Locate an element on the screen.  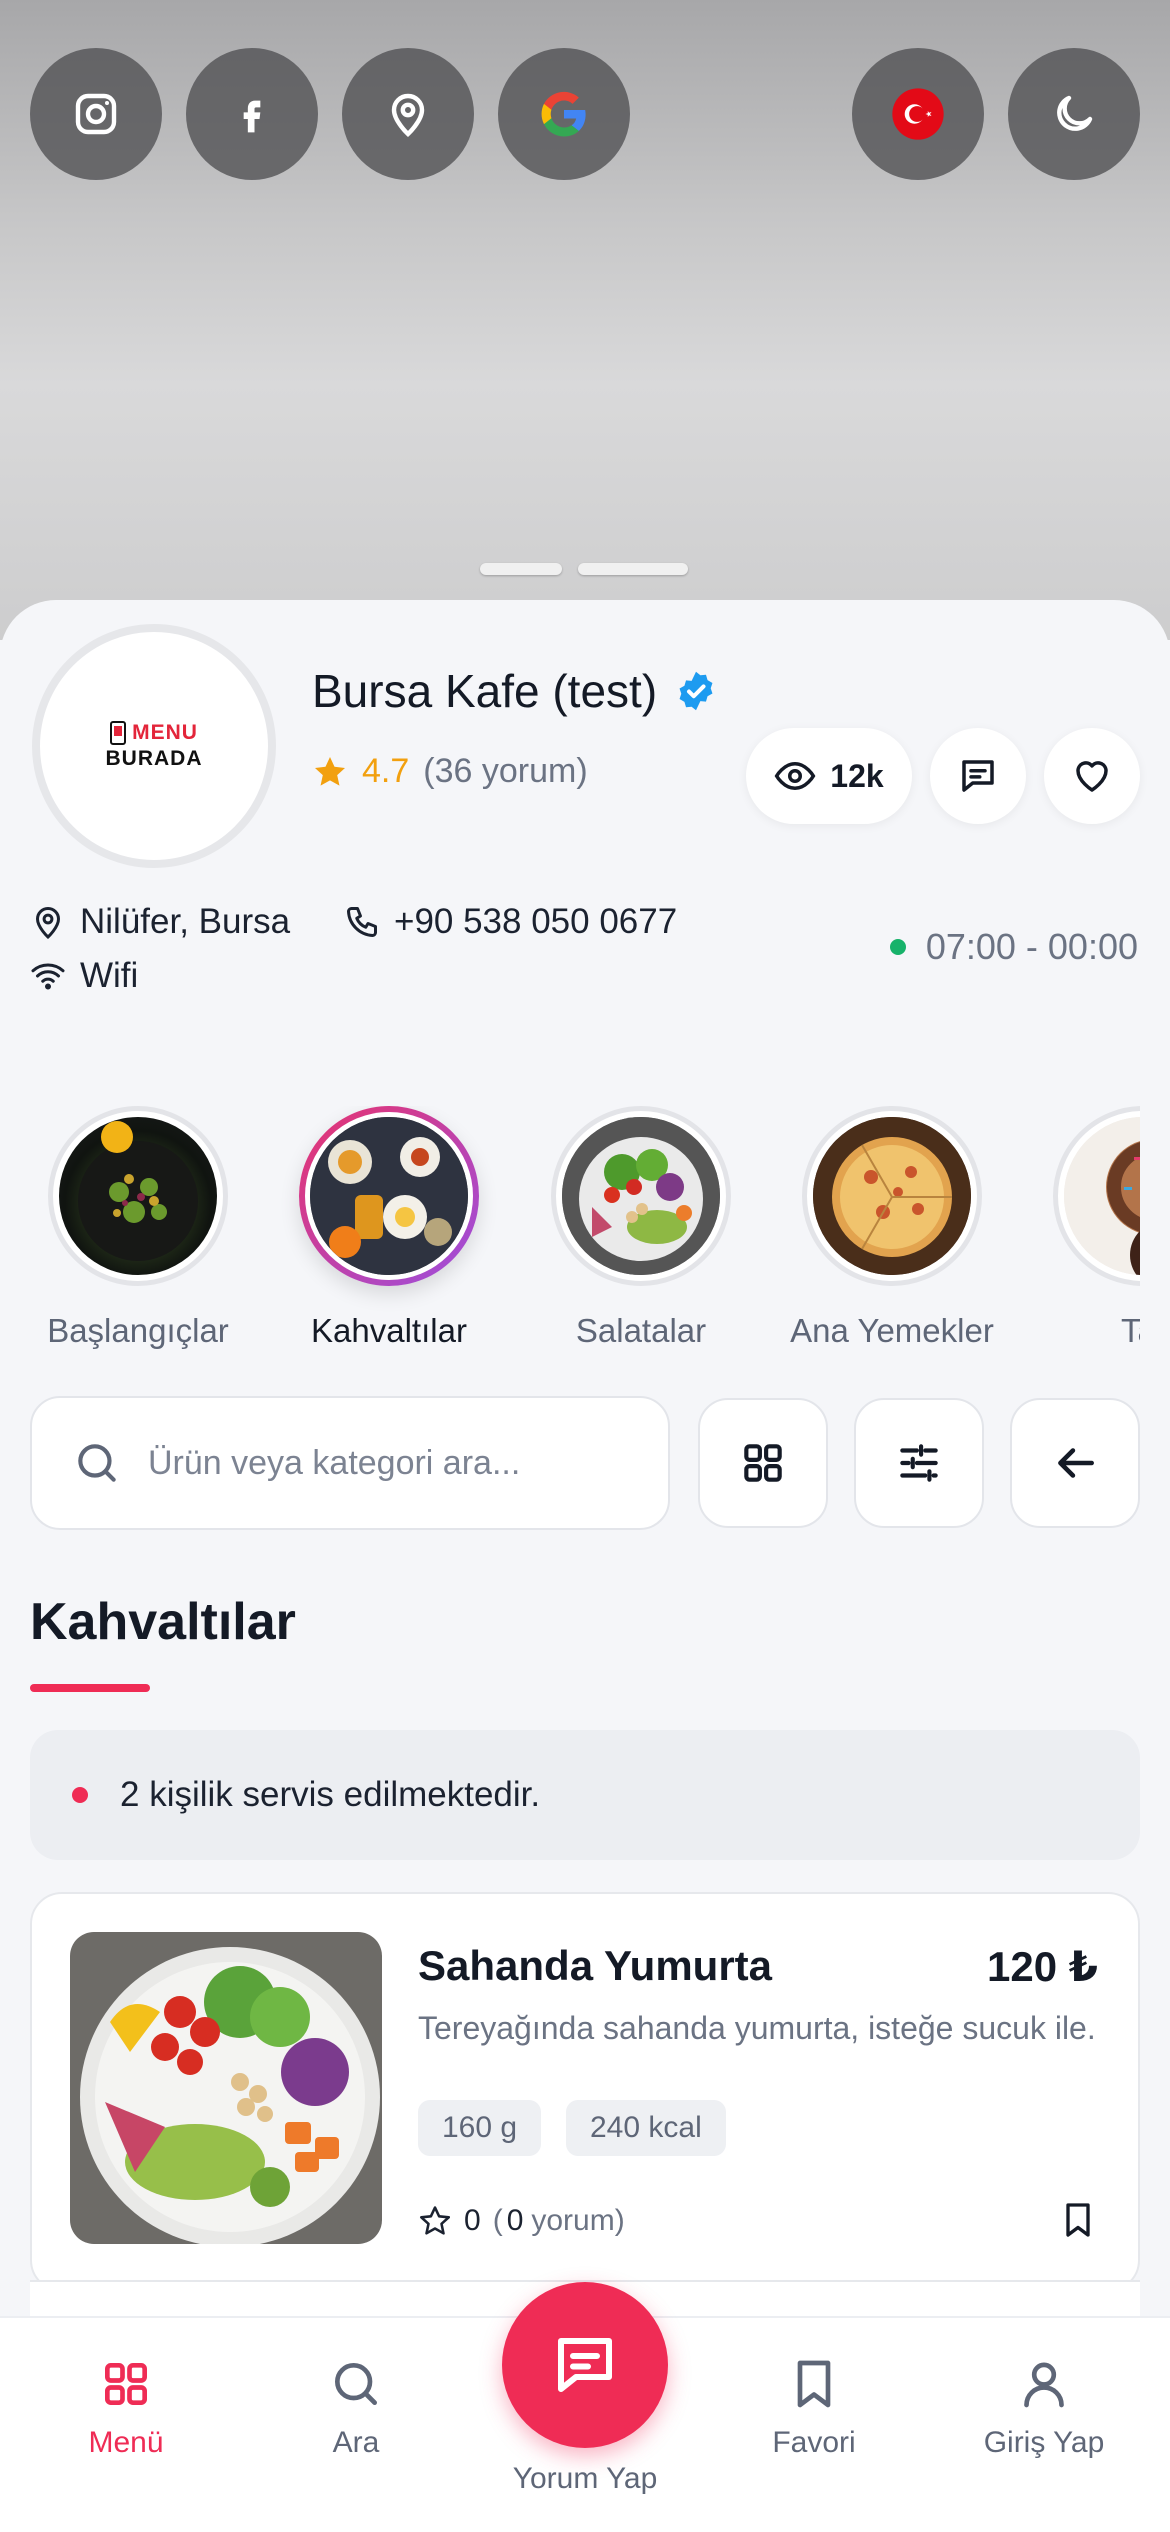
category-ana-yemekler: Ana Yemekler is located at coordinates (892, 1228).